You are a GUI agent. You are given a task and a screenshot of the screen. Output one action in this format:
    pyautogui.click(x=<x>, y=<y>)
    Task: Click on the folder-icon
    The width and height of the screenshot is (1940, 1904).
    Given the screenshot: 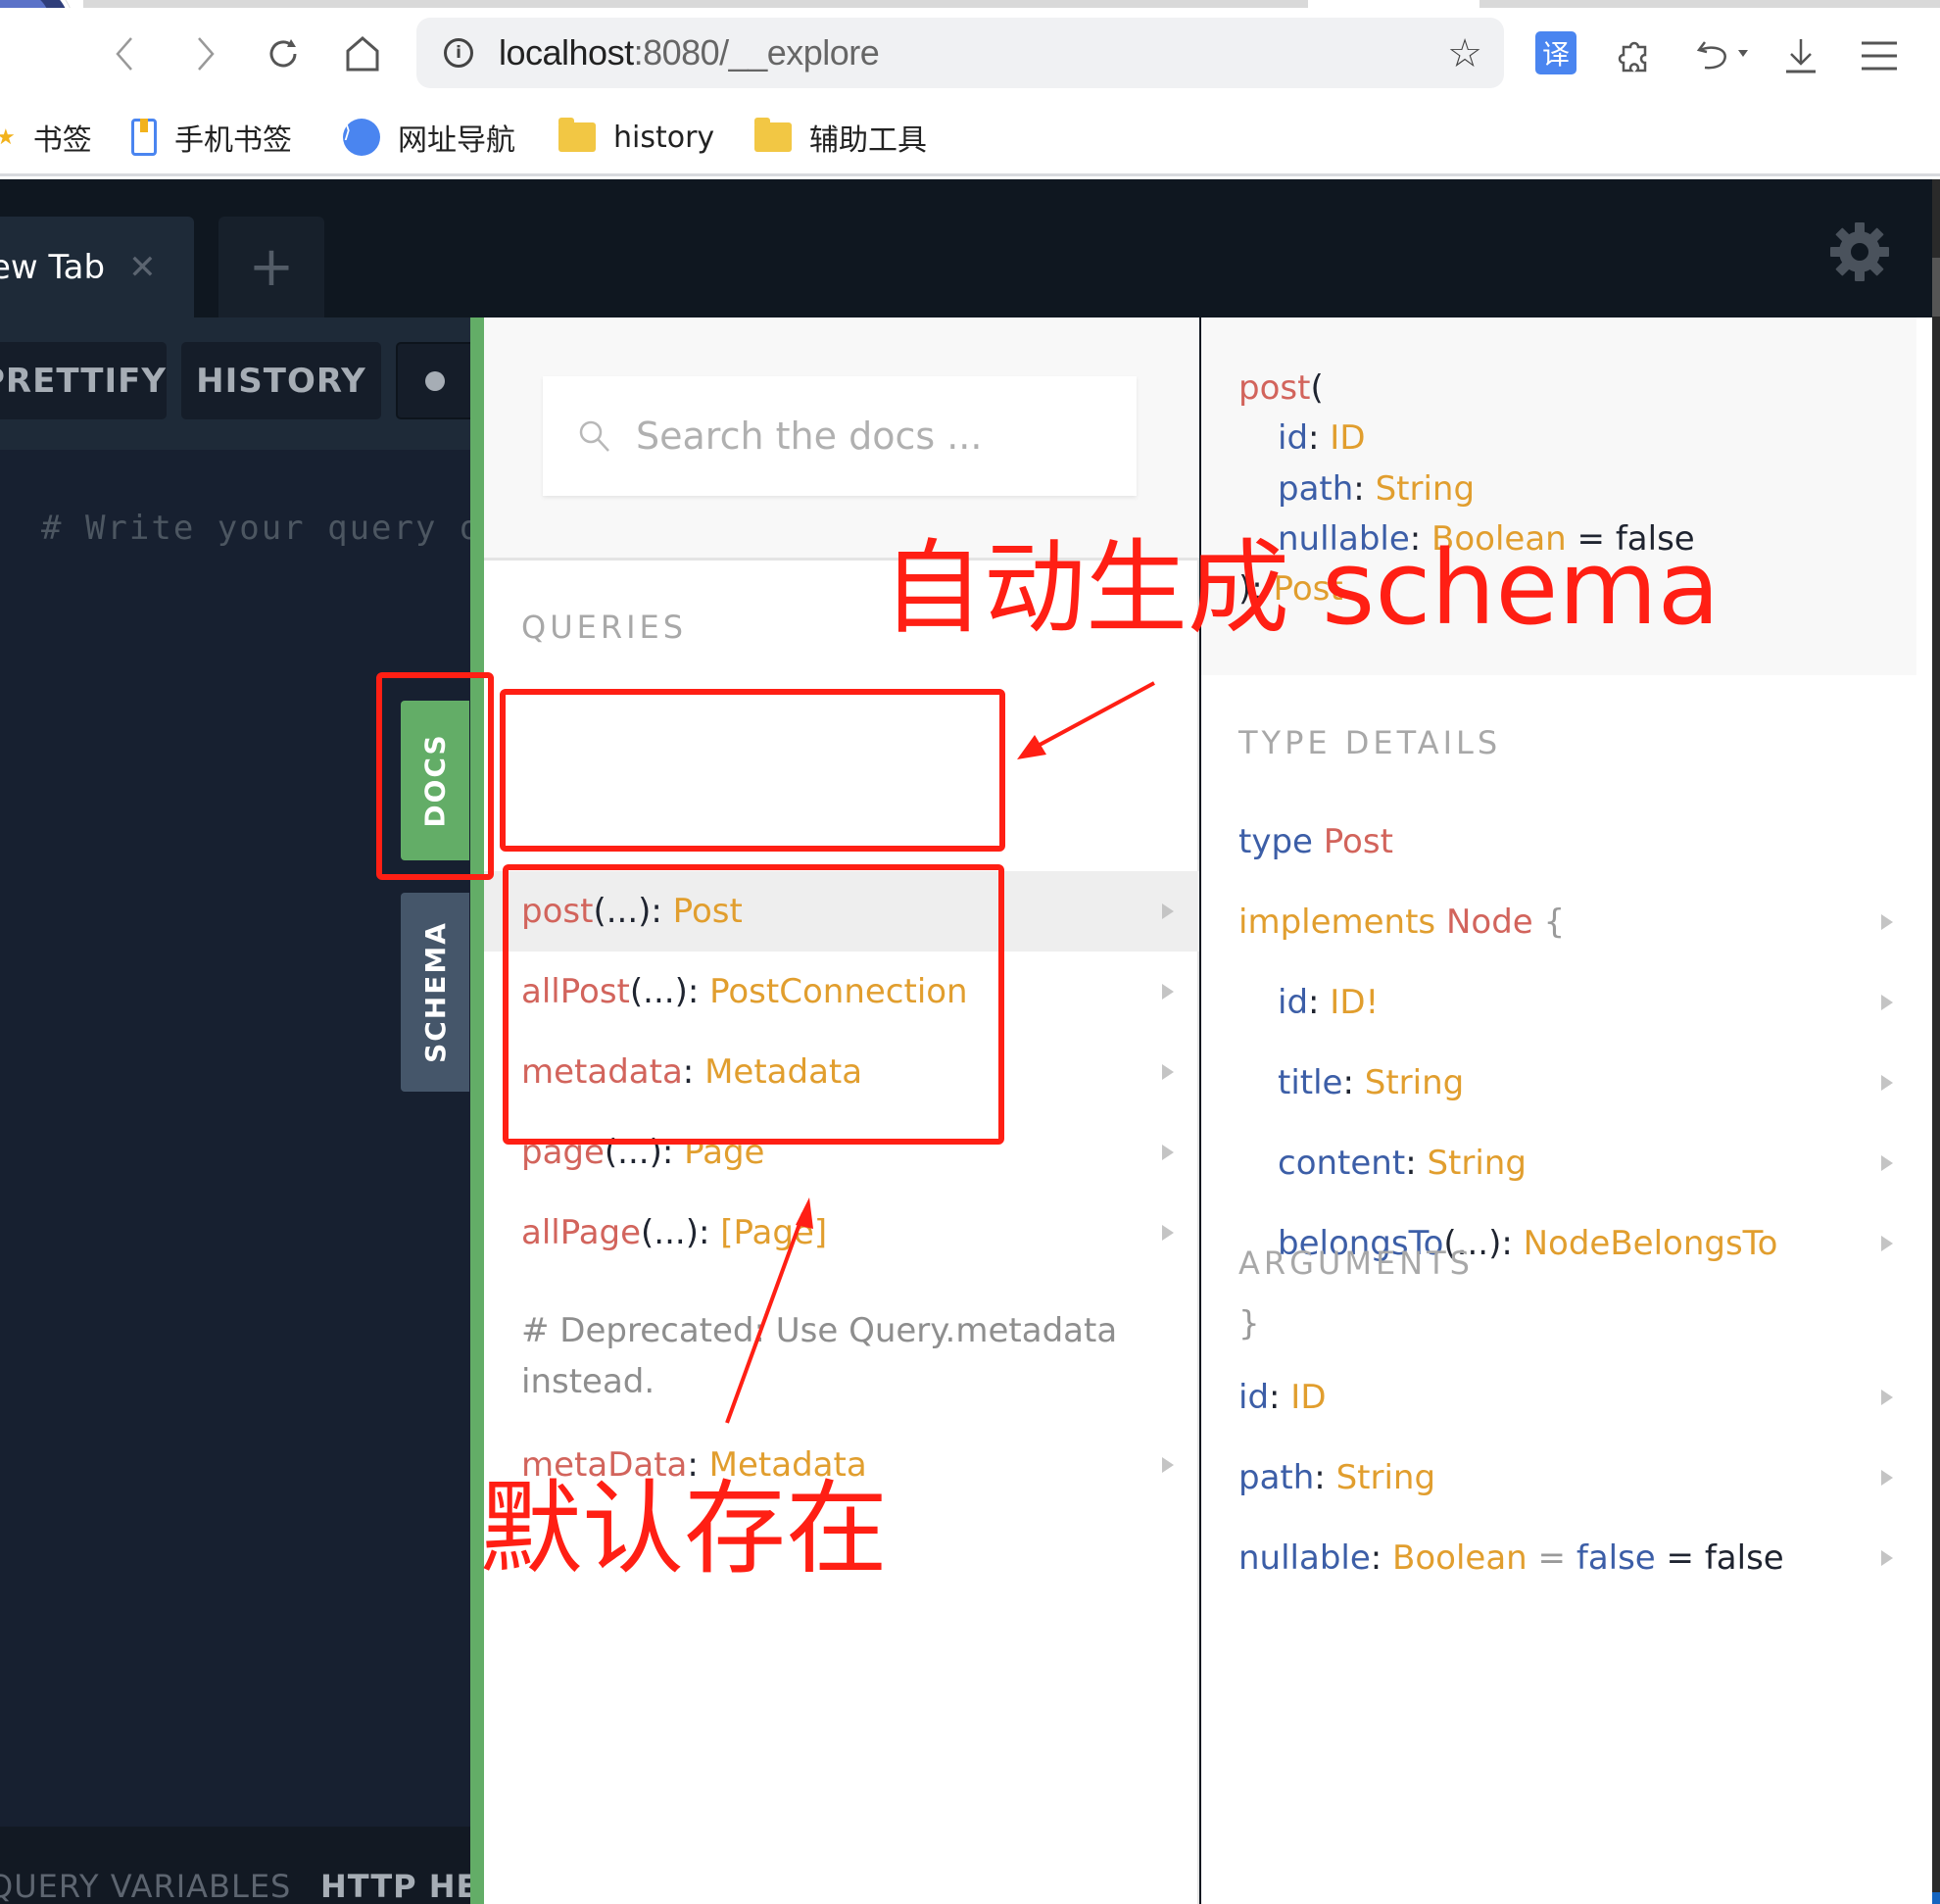 What is the action you would take?
    pyautogui.click(x=773, y=135)
    